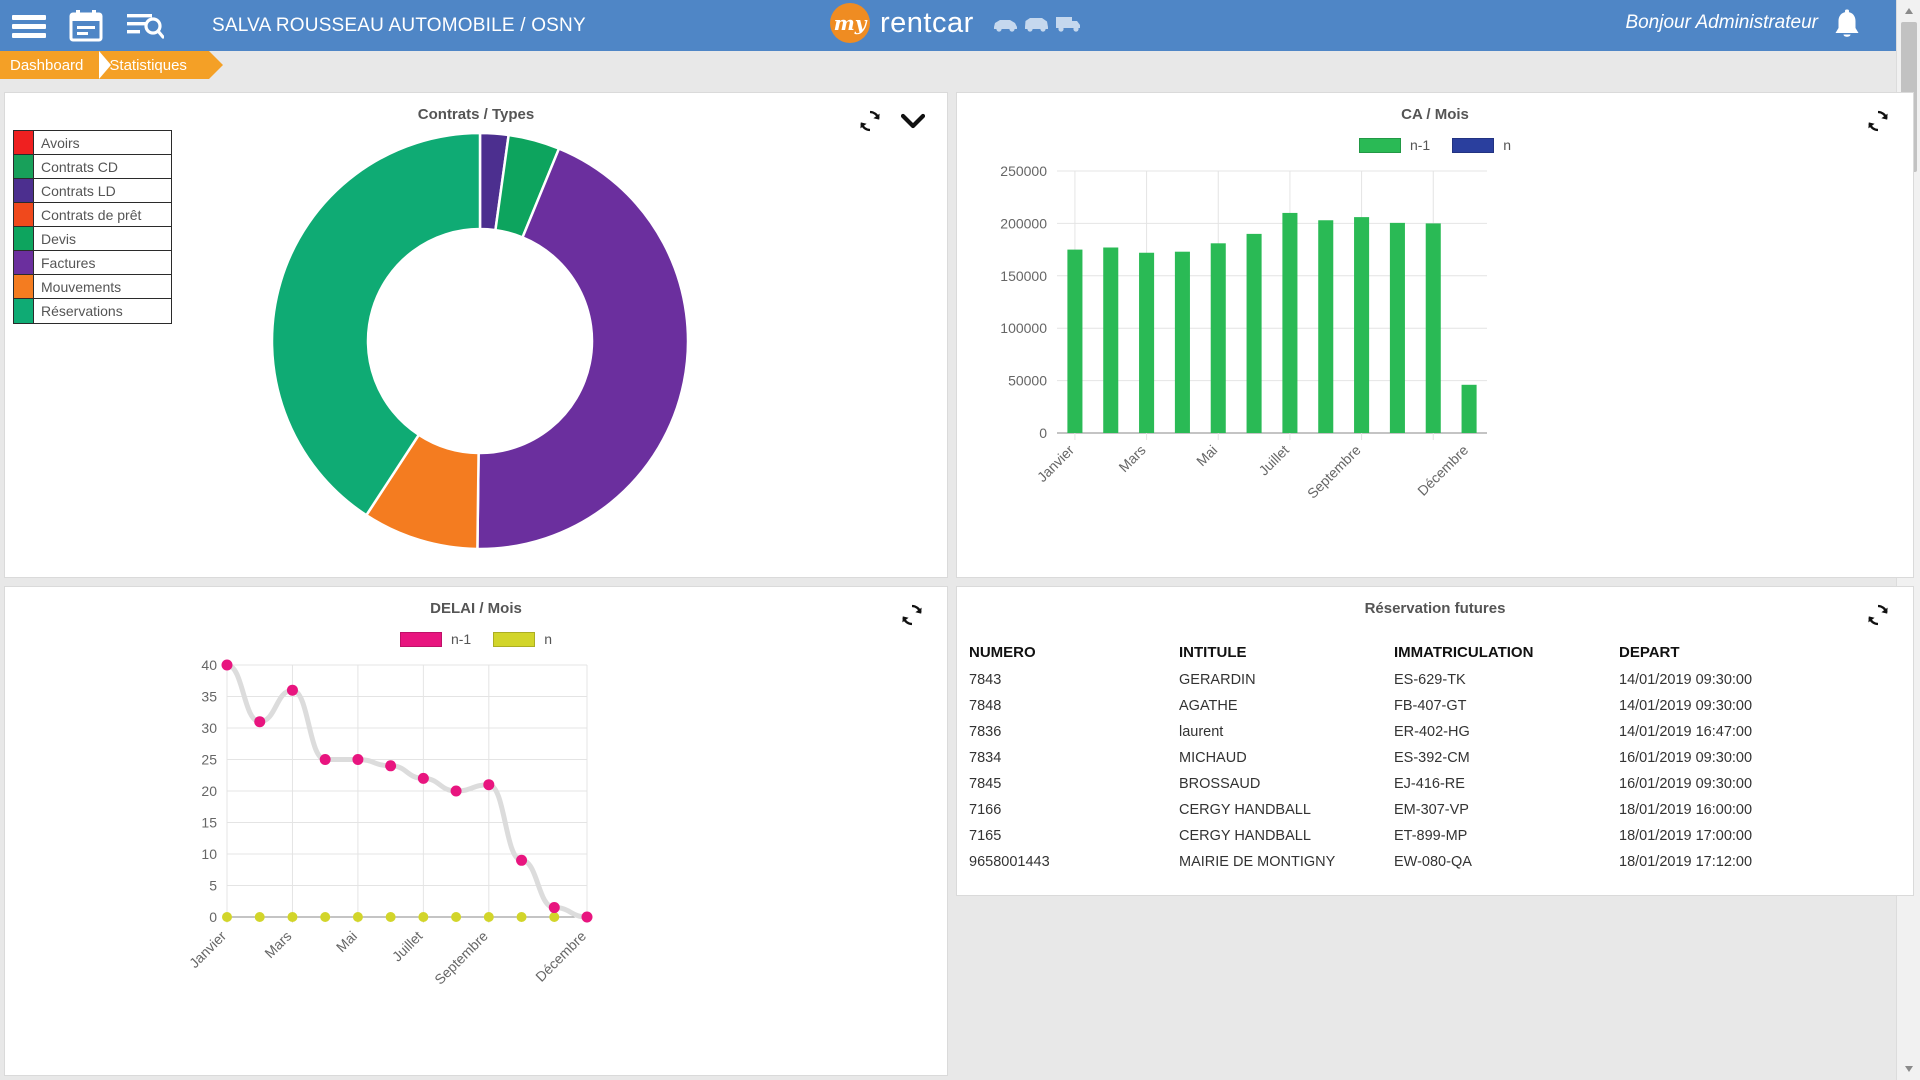  Describe the element at coordinates (145, 26) in the screenshot. I see `search-list-icon` at that location.